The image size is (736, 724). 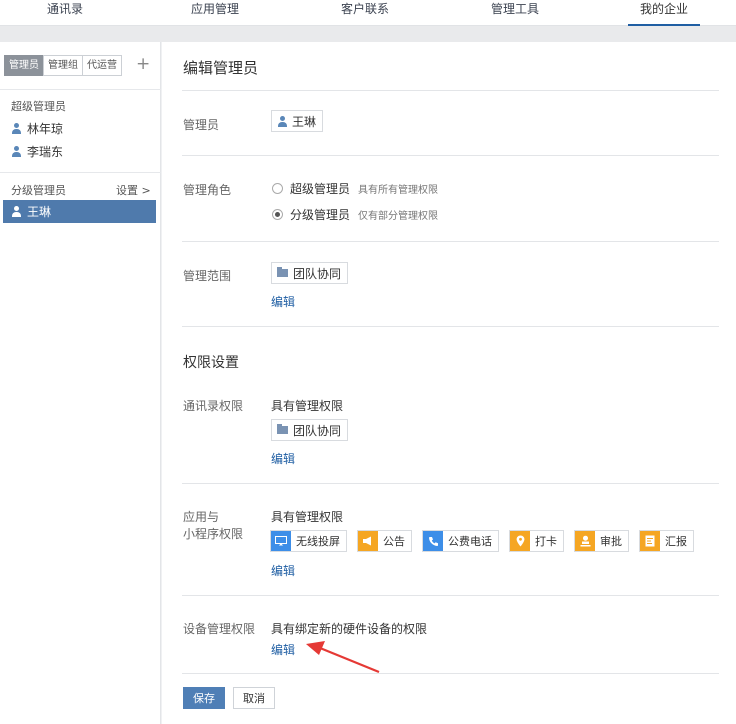 What do you see at coordinates (65, 13) in the screenshot?
I see `tab-contacts: 通讯录` at bounding box center [65, 13].